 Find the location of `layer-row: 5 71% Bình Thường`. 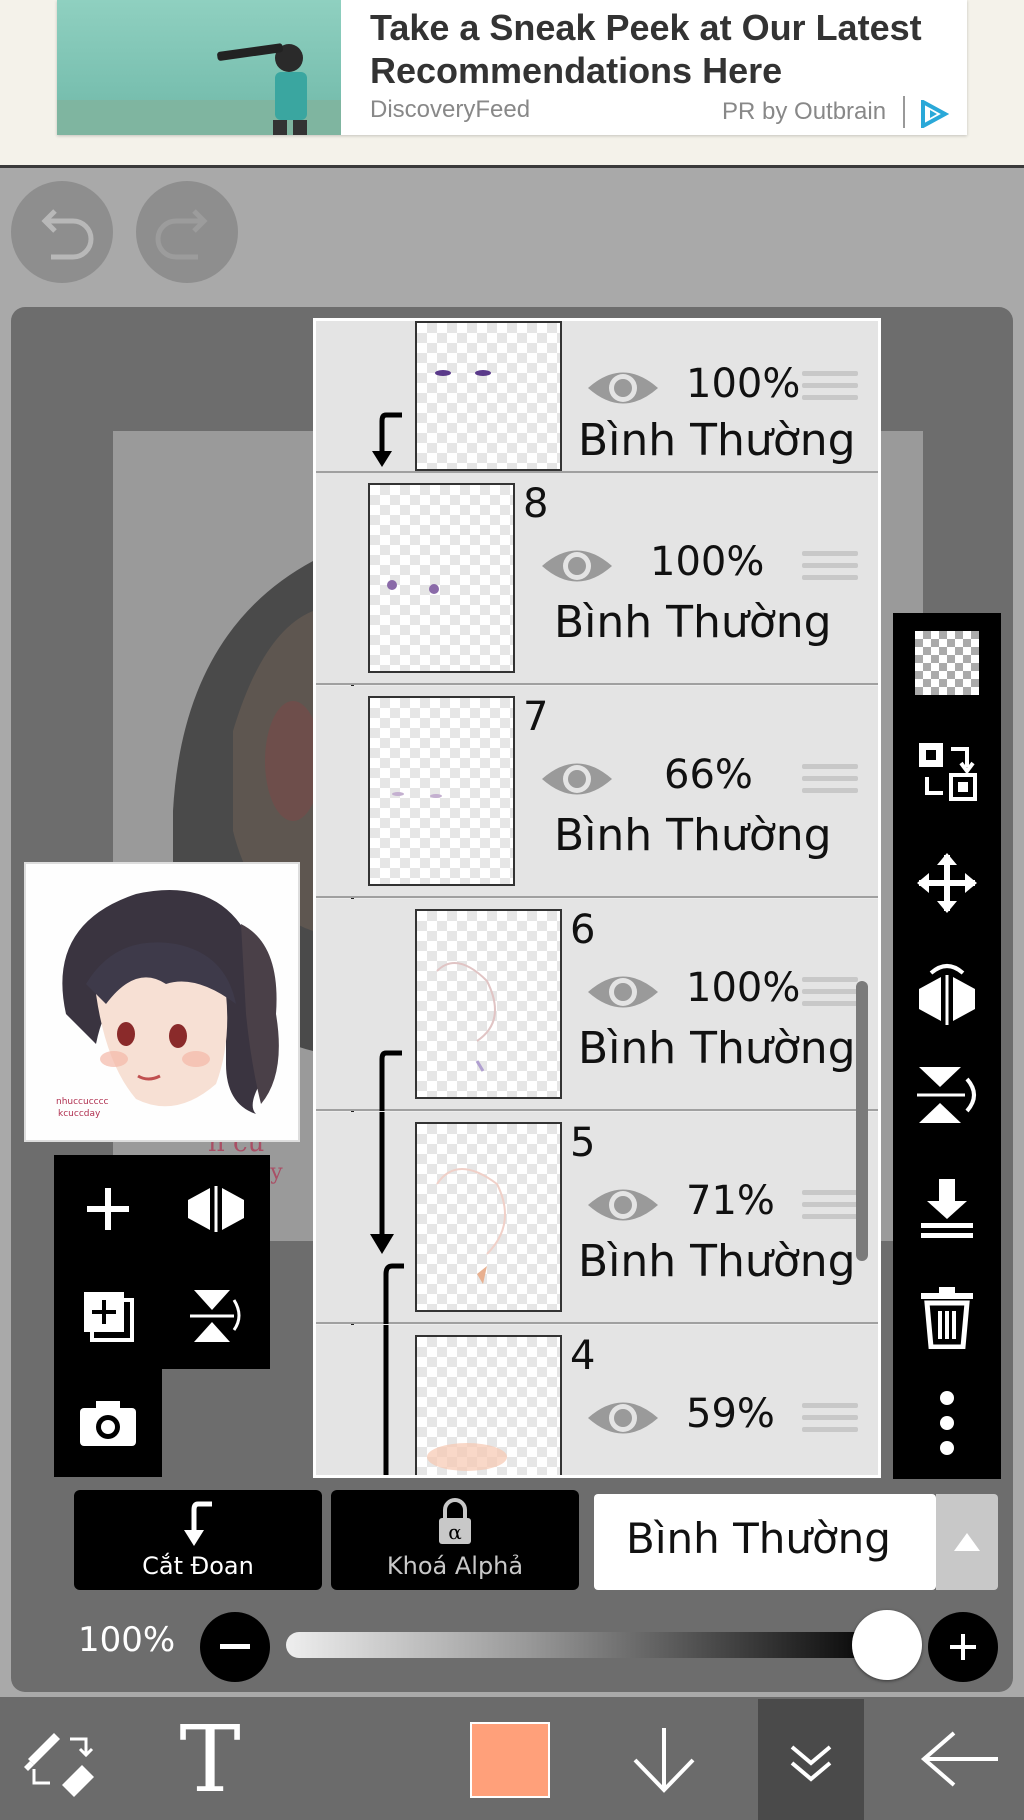

layer-row: 5 71% Bình Thường is located at coordinates (597, 1218).